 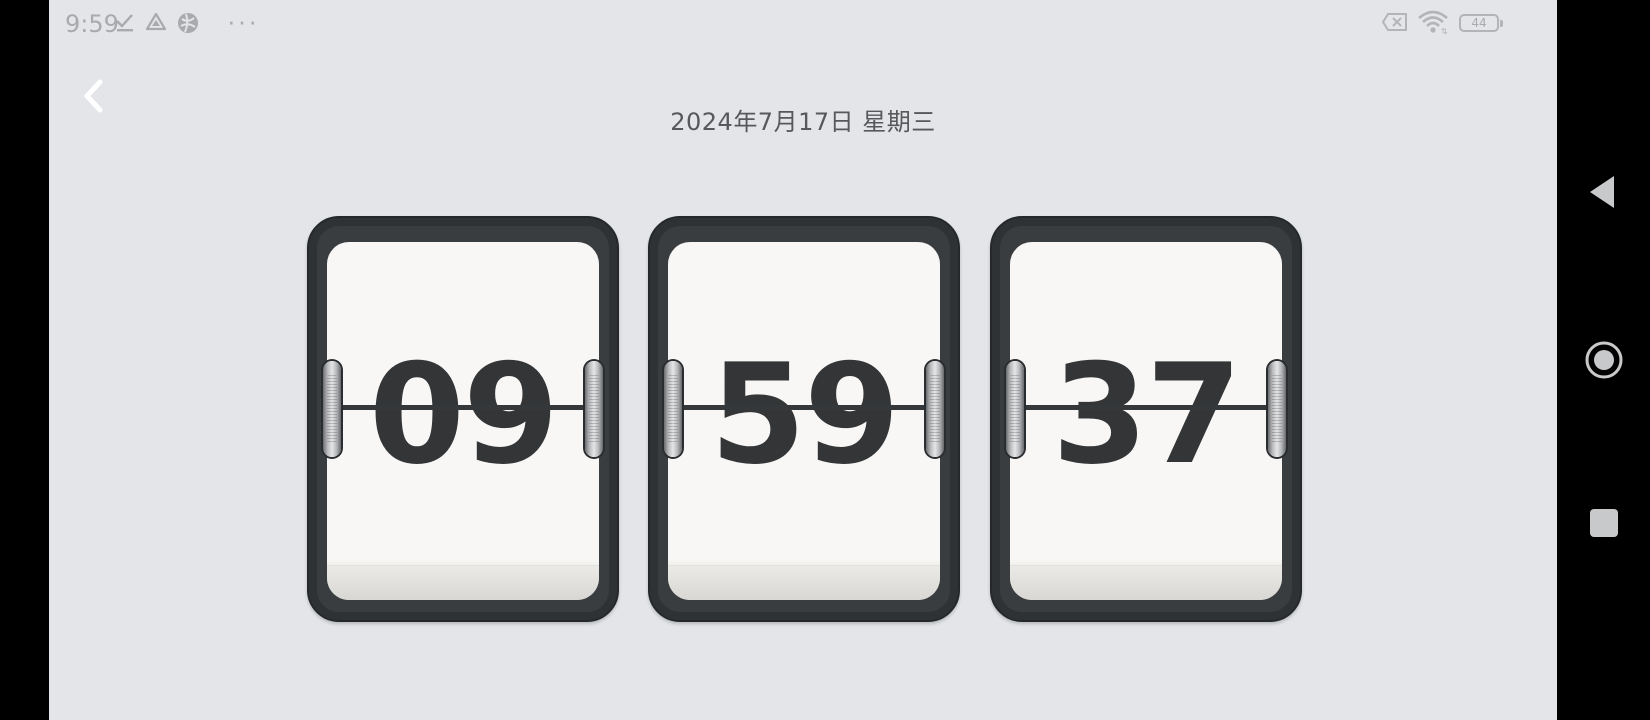 I want to click on wifi-icon: ⇅, so click(x=1433, y=24).